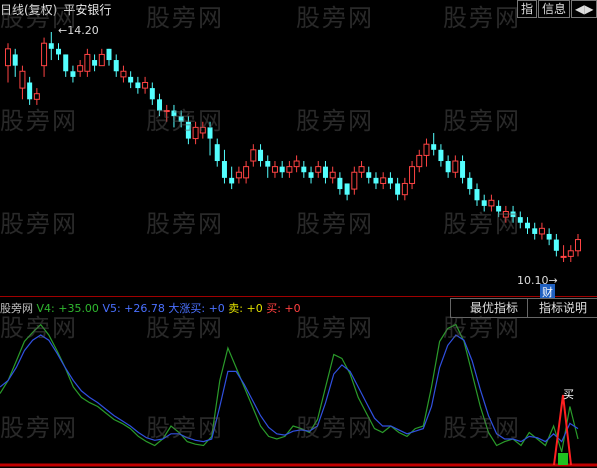 The height and width of the screenshot is (468, 597). Describe the element at coordinates (133, 308) in the screenshot. I see `v5-value: V5: +26.78` at that location.